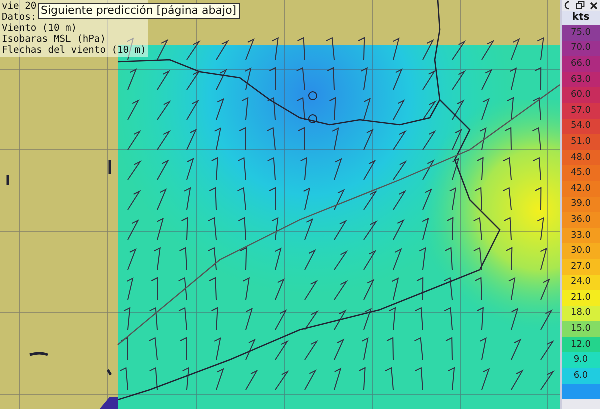  Describe the element at coordinates (581, 126) in the screenshot. I see `scale-value: 54.0` at that location.